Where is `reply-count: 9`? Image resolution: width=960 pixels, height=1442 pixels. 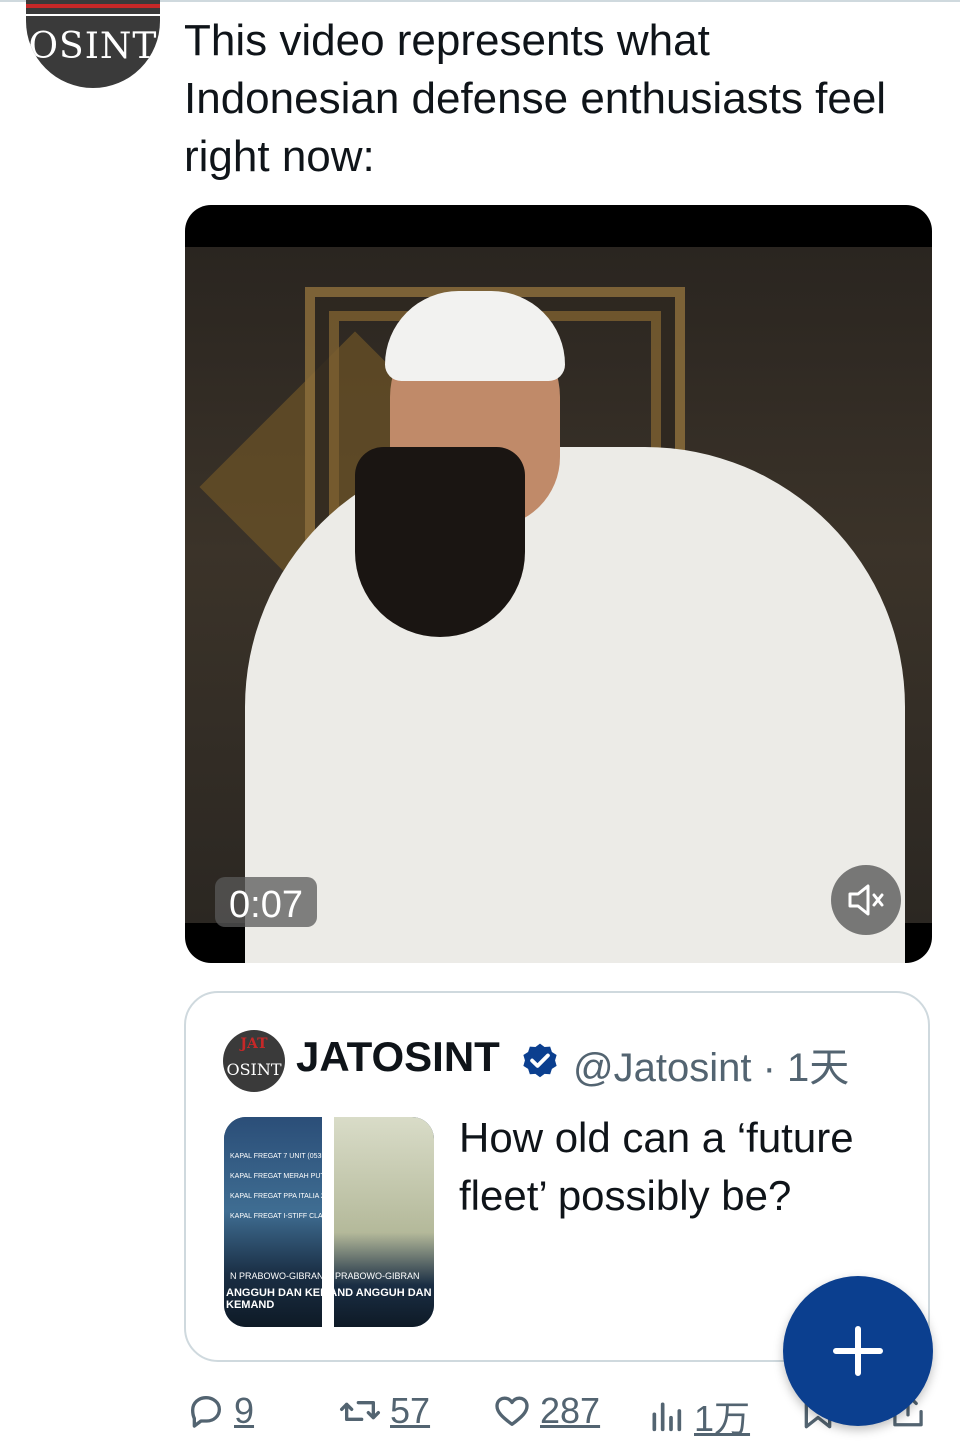
reply-count: 9 is located at coordinates (244, 1410).